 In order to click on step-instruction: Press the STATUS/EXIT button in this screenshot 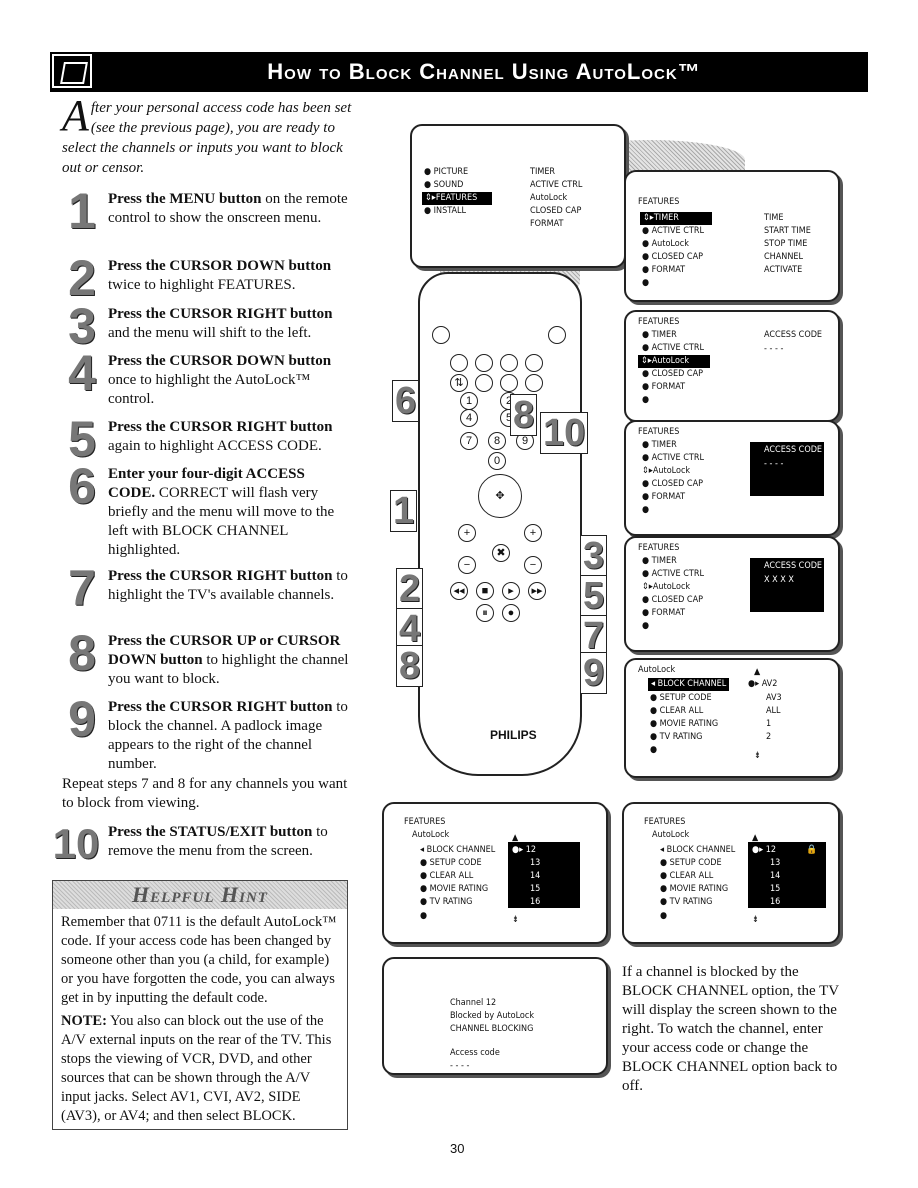, I will do `click(210, 832)`.